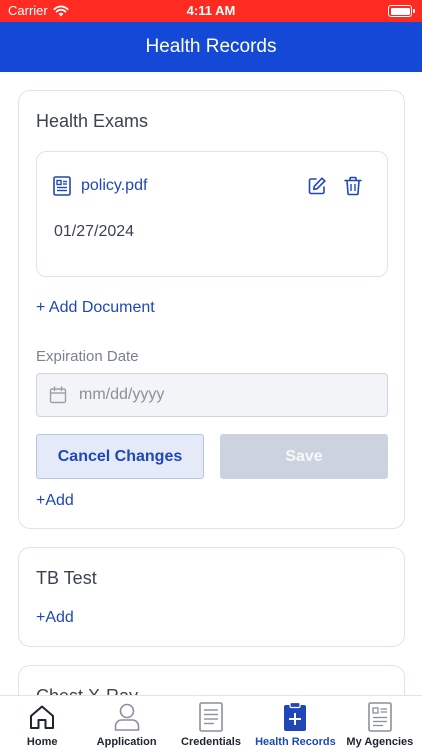 The height and width of the screenshot is (750, 422). Describe the element at coordinates (211, 680) in the screenshot. I see `chest-xray-card: Chest X-Ray` at that location.